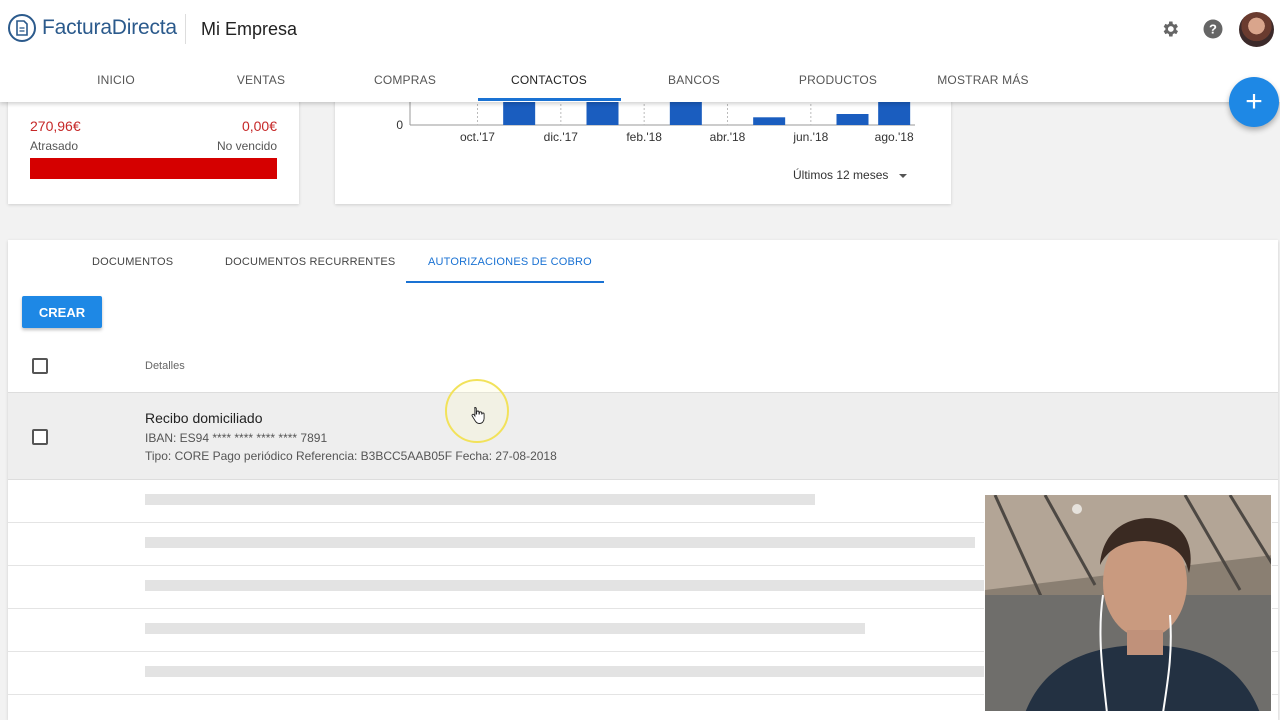 The width and height of the screenshot is (1280, 720). I want to click on brand-logo: FacturaDirecta, so click(92, 28).